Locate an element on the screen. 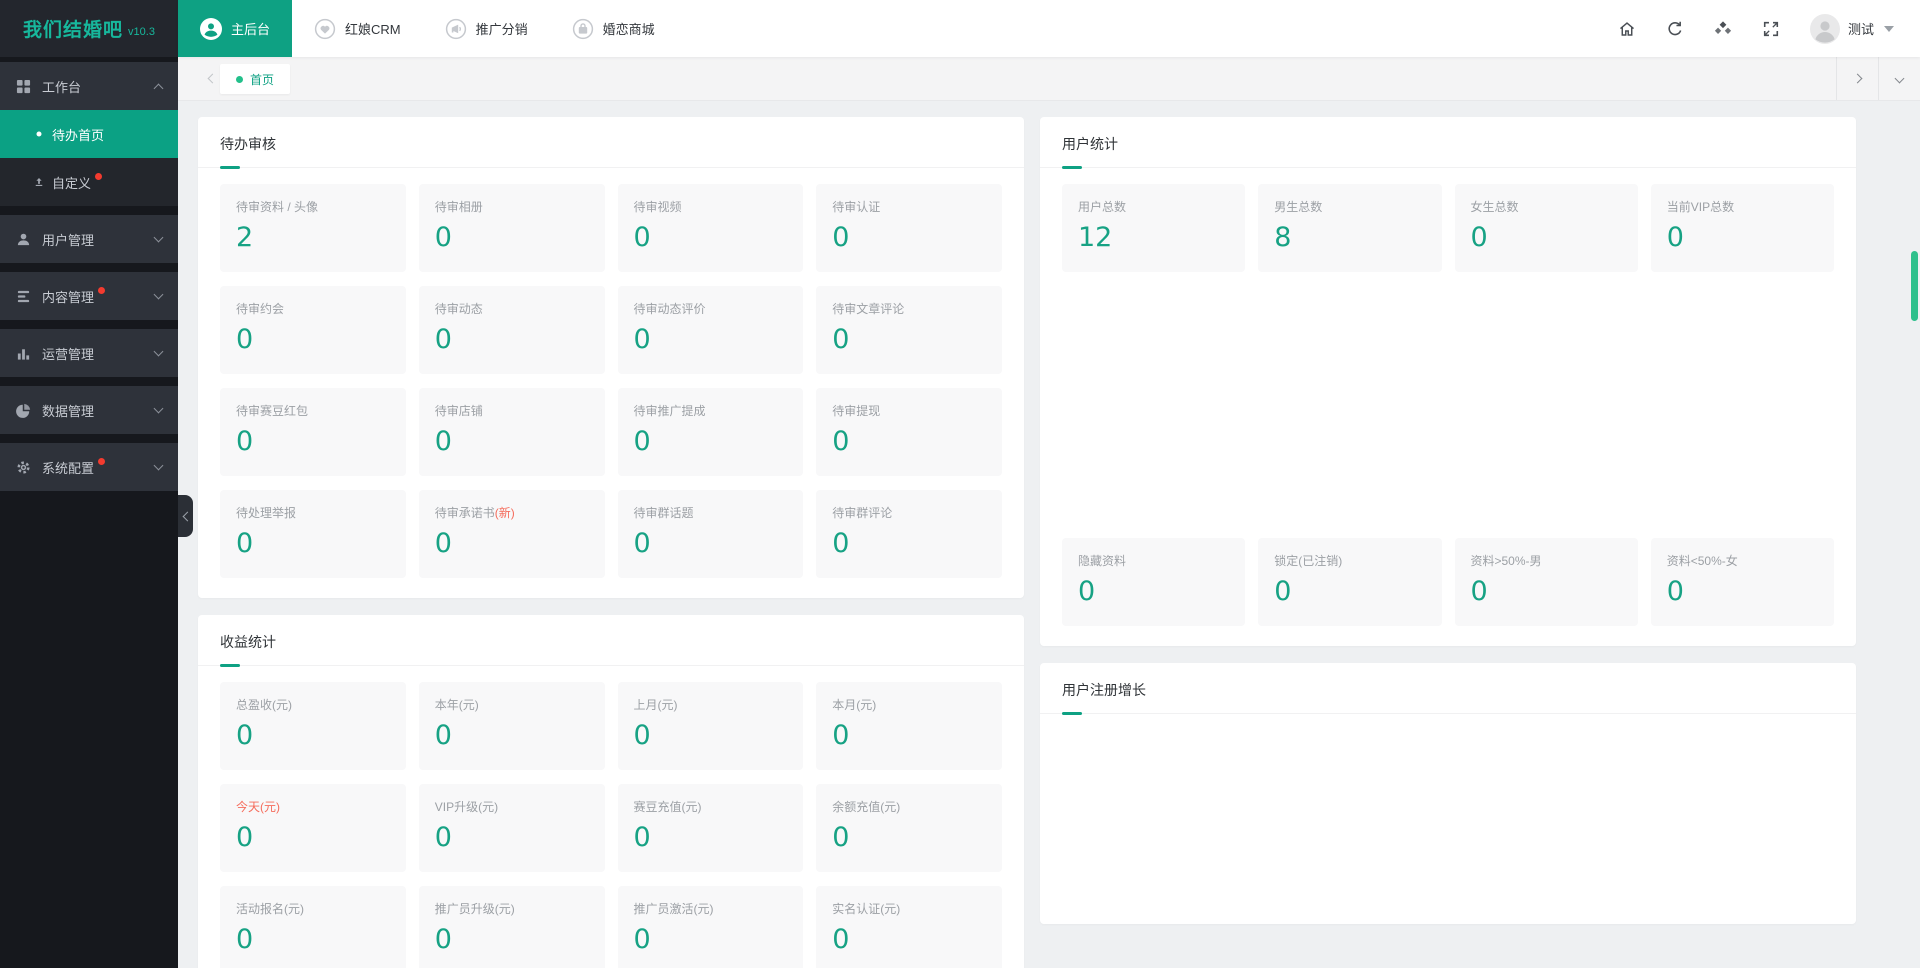 Image resolution: width=1920 pixels, height=968 pixels. panel-title: 用户注册增长 is located at coordinates (1104, 690).